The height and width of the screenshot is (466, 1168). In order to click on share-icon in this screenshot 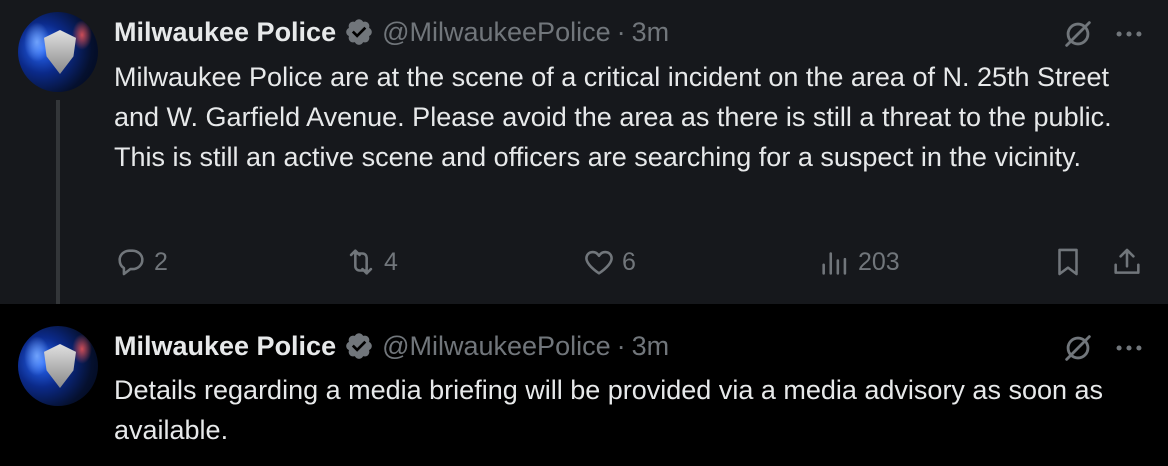, I will do `click(1127, 261)`.